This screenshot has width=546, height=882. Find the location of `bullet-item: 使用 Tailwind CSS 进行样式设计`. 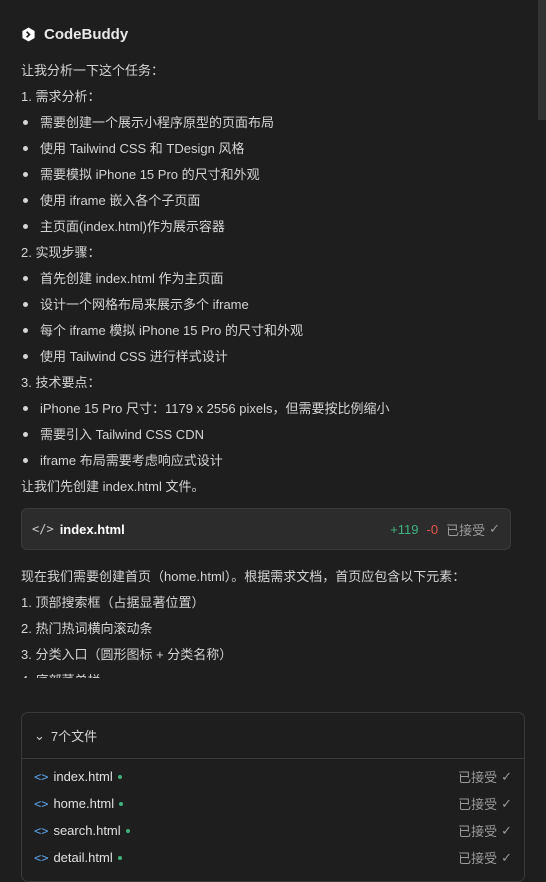

bullet-item: 使用 Tailwind CSS 进行样式设计 is located at coordinates (273, 357).